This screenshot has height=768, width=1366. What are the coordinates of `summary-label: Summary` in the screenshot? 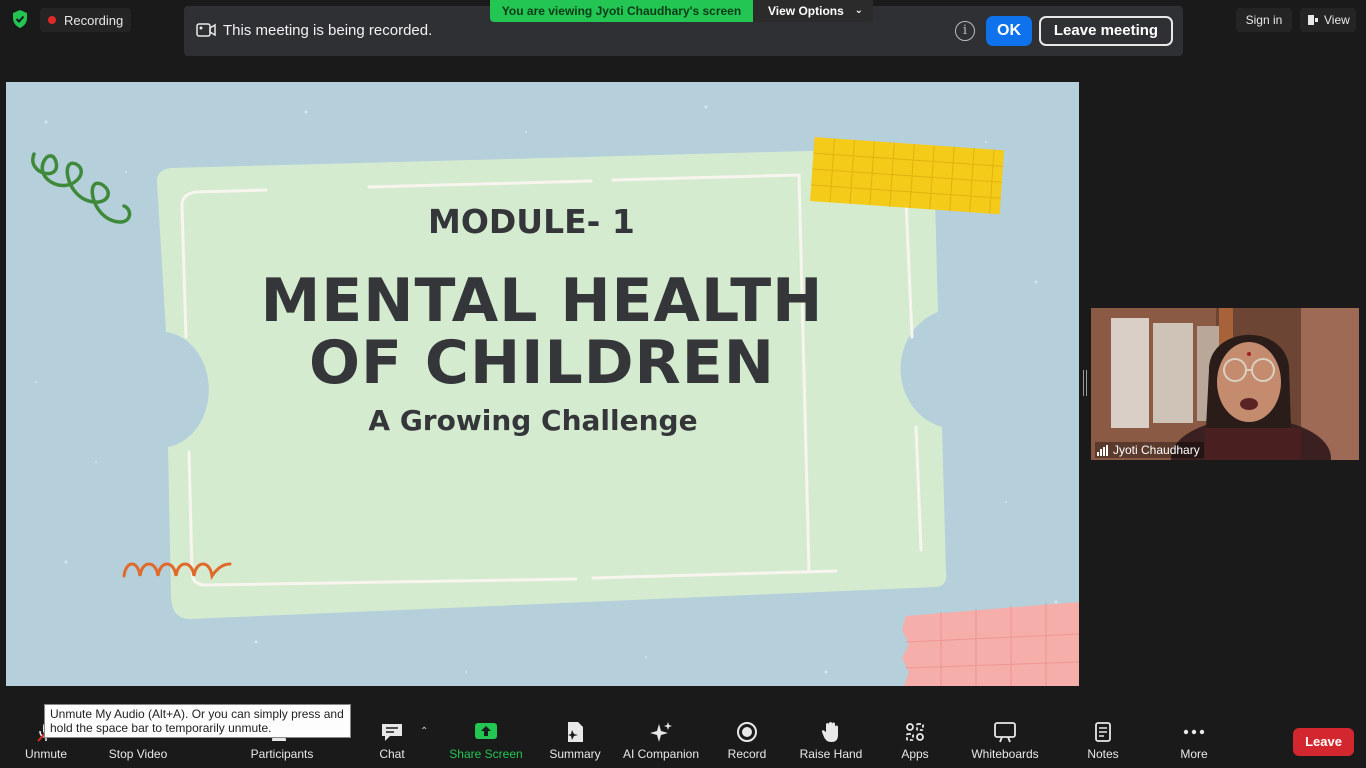 It's located at (575, 754).